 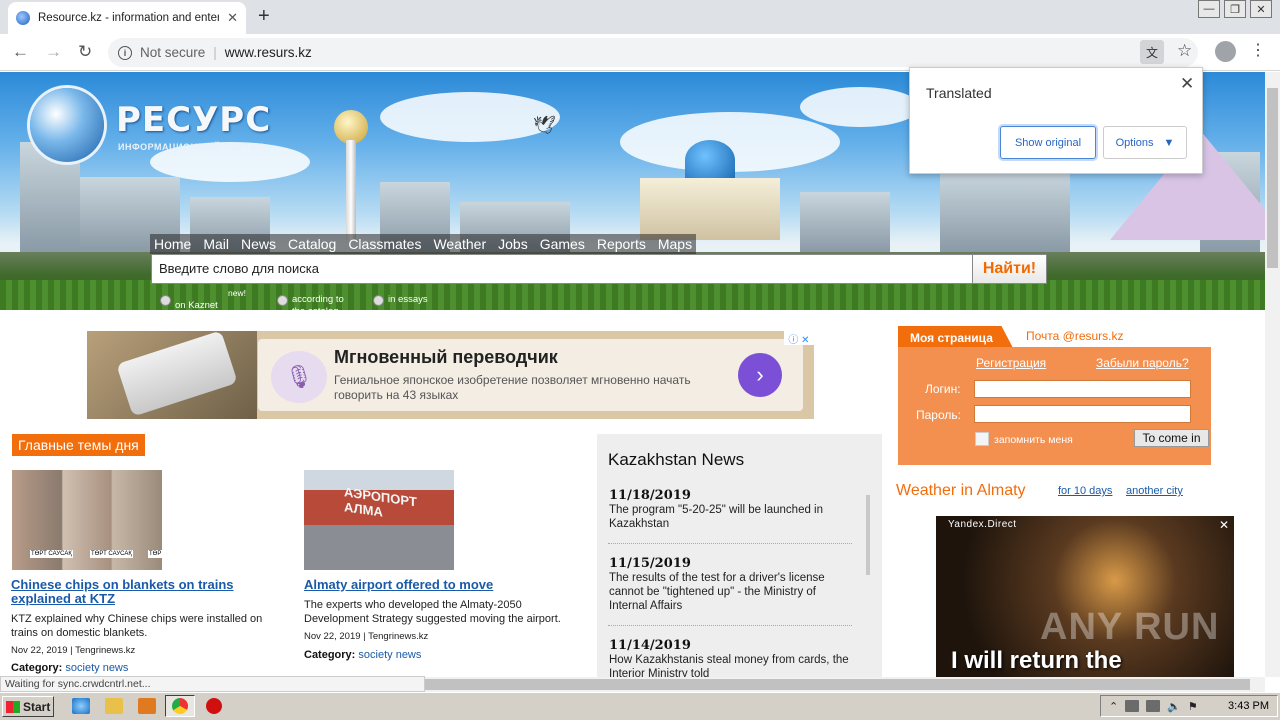 What do you see at coordinates (1085, 596) in the screenshot?
I see `yandex-direct-ad: Yandex.Direct ✕ I will return the` at bounding box center [1085, 596].